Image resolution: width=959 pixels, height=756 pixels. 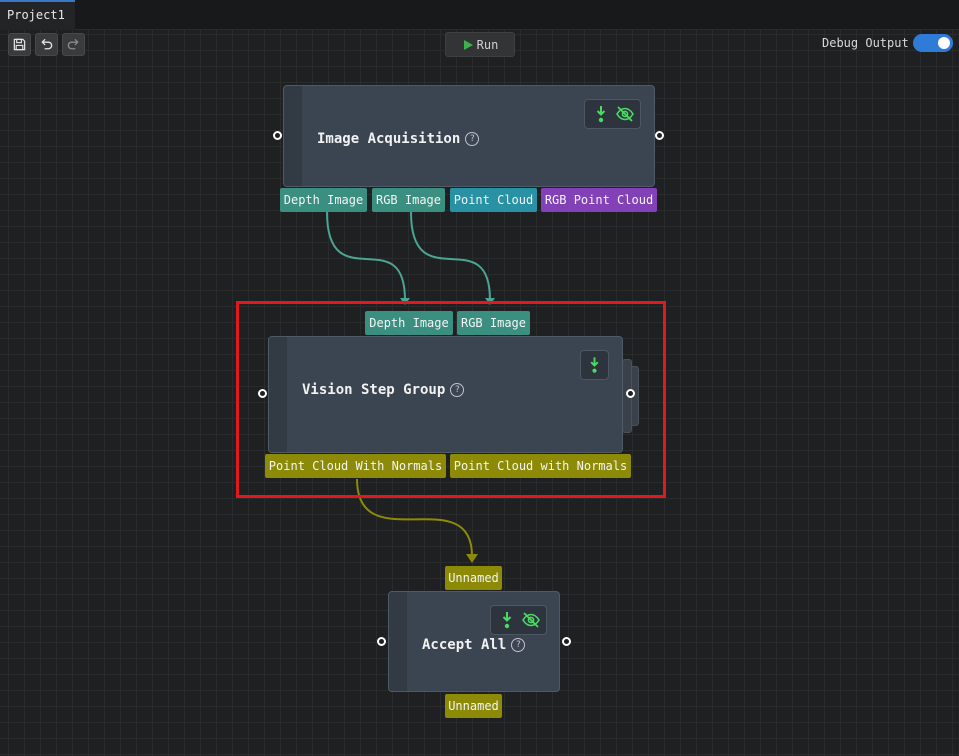 What do you see at coordinates (409, 323) in the screenshot?
I see `input-port-depth-image: Depth Image` at bounding box center [409, 323].